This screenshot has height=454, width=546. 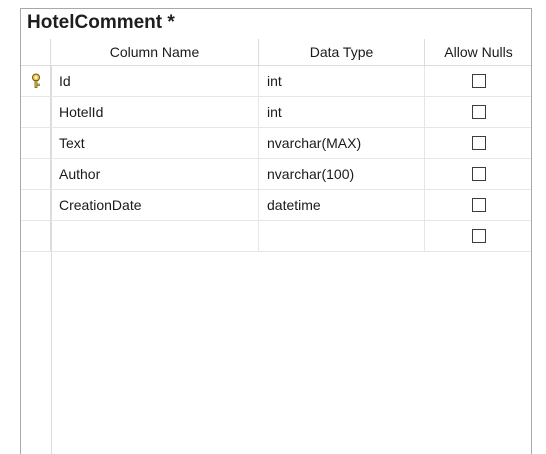 I want to click on table-row: Author nvarchar(100), so click(x=276, y=174).